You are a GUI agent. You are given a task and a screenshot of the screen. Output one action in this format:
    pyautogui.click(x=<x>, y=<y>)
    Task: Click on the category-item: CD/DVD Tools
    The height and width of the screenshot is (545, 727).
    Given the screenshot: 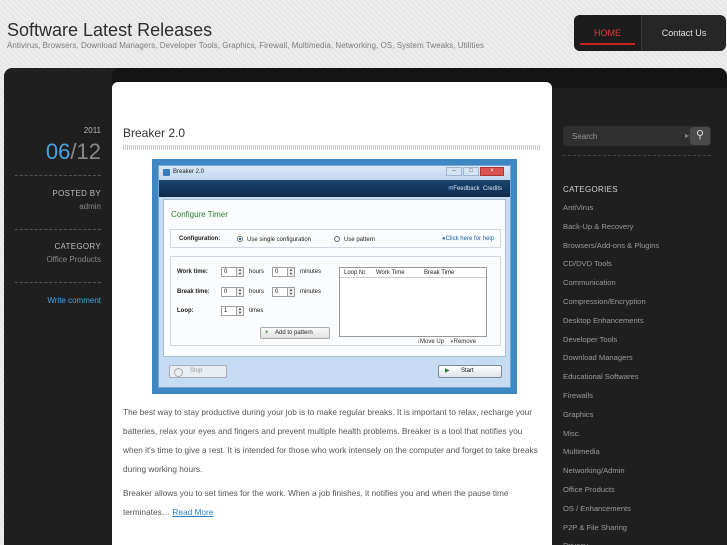 What is the action you would take?
    pyautogui.click(x=638, y=268)
    